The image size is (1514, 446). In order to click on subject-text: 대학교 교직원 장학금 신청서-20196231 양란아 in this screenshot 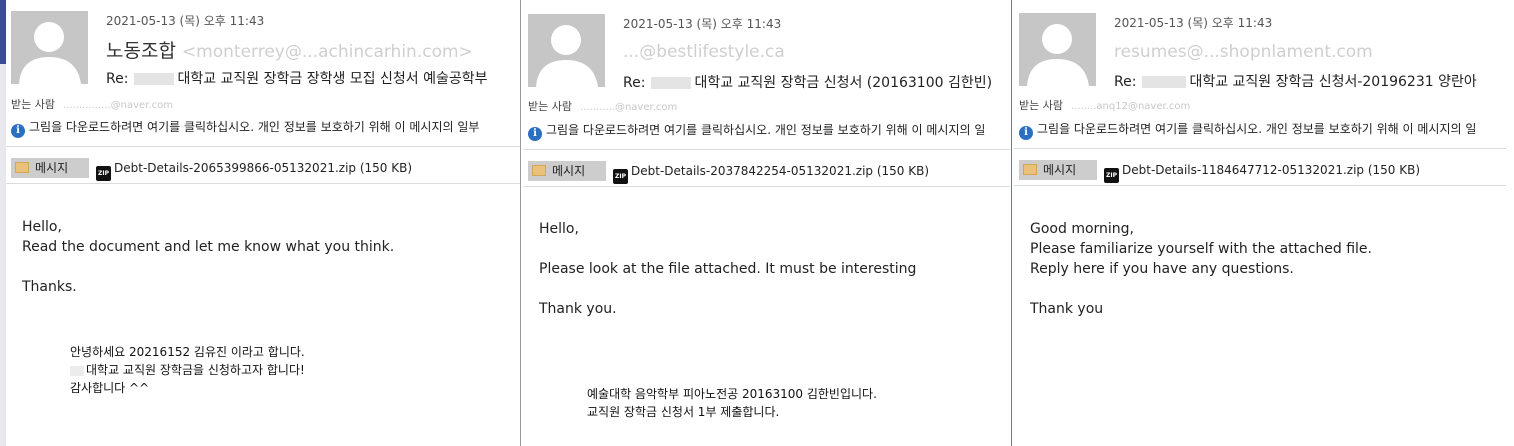, I will do `click(1333, 82)`.